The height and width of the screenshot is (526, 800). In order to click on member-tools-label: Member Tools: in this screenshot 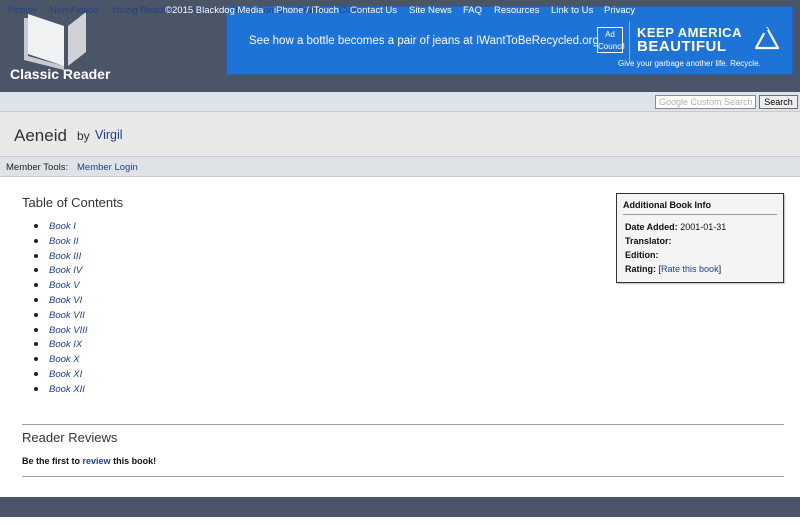, I will do `click(37, 167)`.